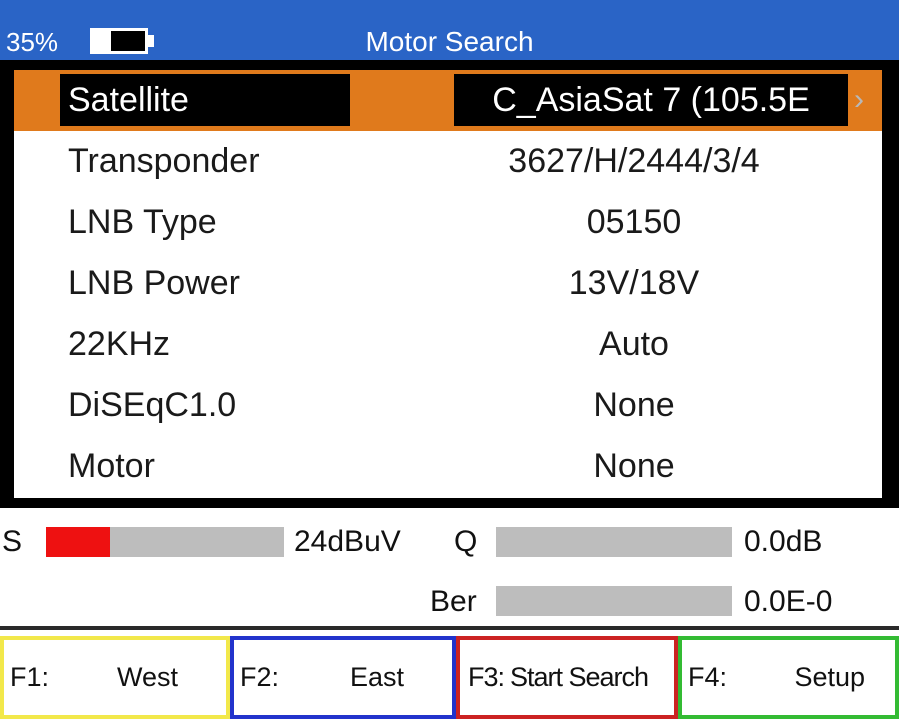 Image resolution: width=899 pixels, height=719 pixels. I want to click on menu-item-label: LNB Type, so click(142, 222).